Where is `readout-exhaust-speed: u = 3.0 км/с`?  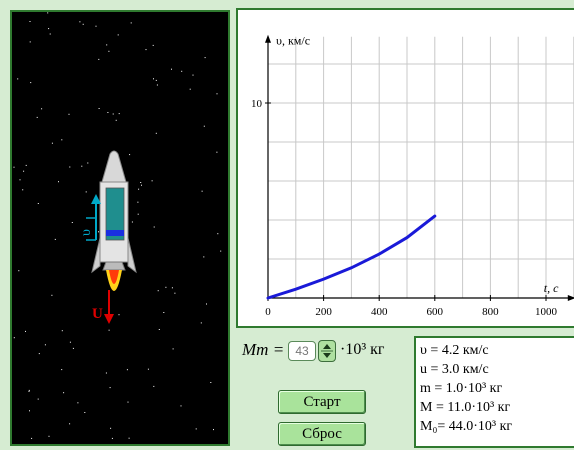
readout-exhaust-speed: u = 3.0 км/с is located at coordinates (454, 369).